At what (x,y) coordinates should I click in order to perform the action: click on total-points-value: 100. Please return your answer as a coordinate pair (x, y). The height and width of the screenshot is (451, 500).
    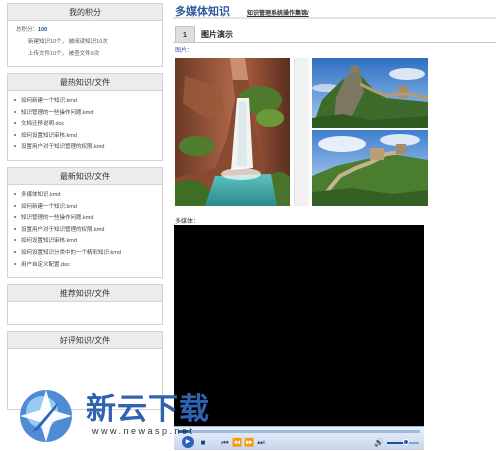
    Looking at the image, I should click on (43, 30).